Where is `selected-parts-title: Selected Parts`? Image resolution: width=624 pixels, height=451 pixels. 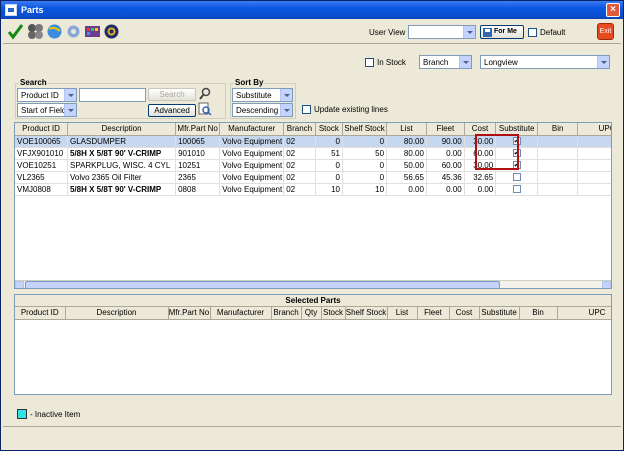 selected-parts-title: Selected Parts is located at coordinates (313, 301).